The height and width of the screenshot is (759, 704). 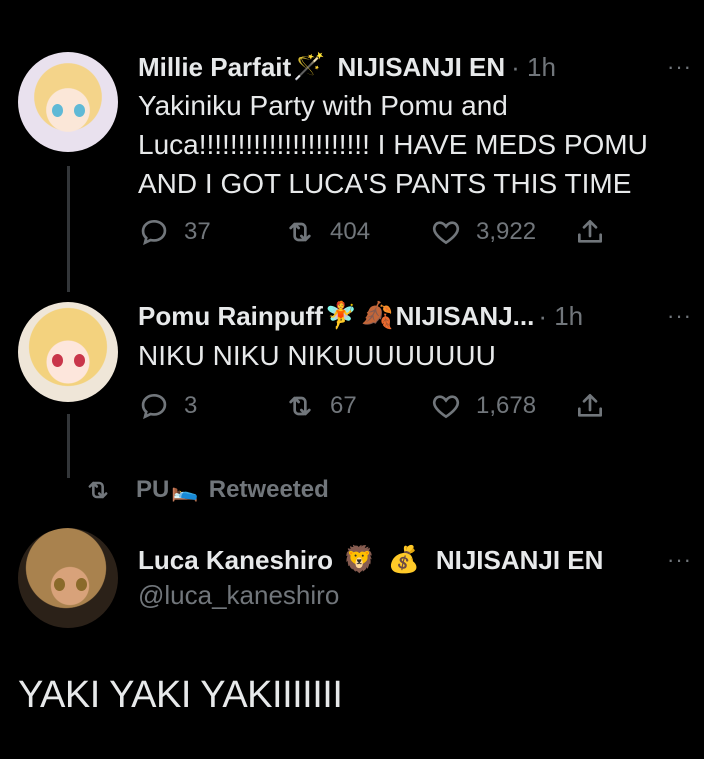 What do you see at coordinates (185, 490) in the screenshot?
I see `bed-emoji: 🛌` at bounding box center [185, 490].